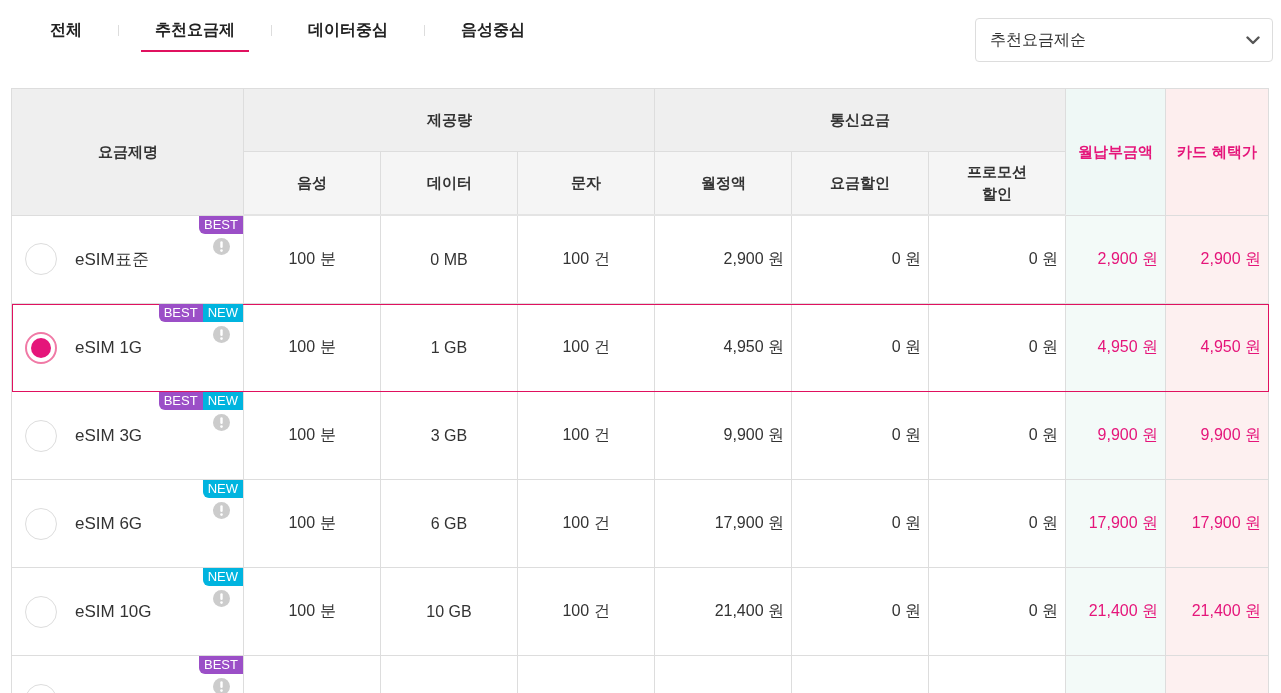 This screenshot has width=1281, height=693. What do you see at coordinates (449, 523) in the screenshot?
I see `table-cell: 6 GB` at bounding box center [449, 523].